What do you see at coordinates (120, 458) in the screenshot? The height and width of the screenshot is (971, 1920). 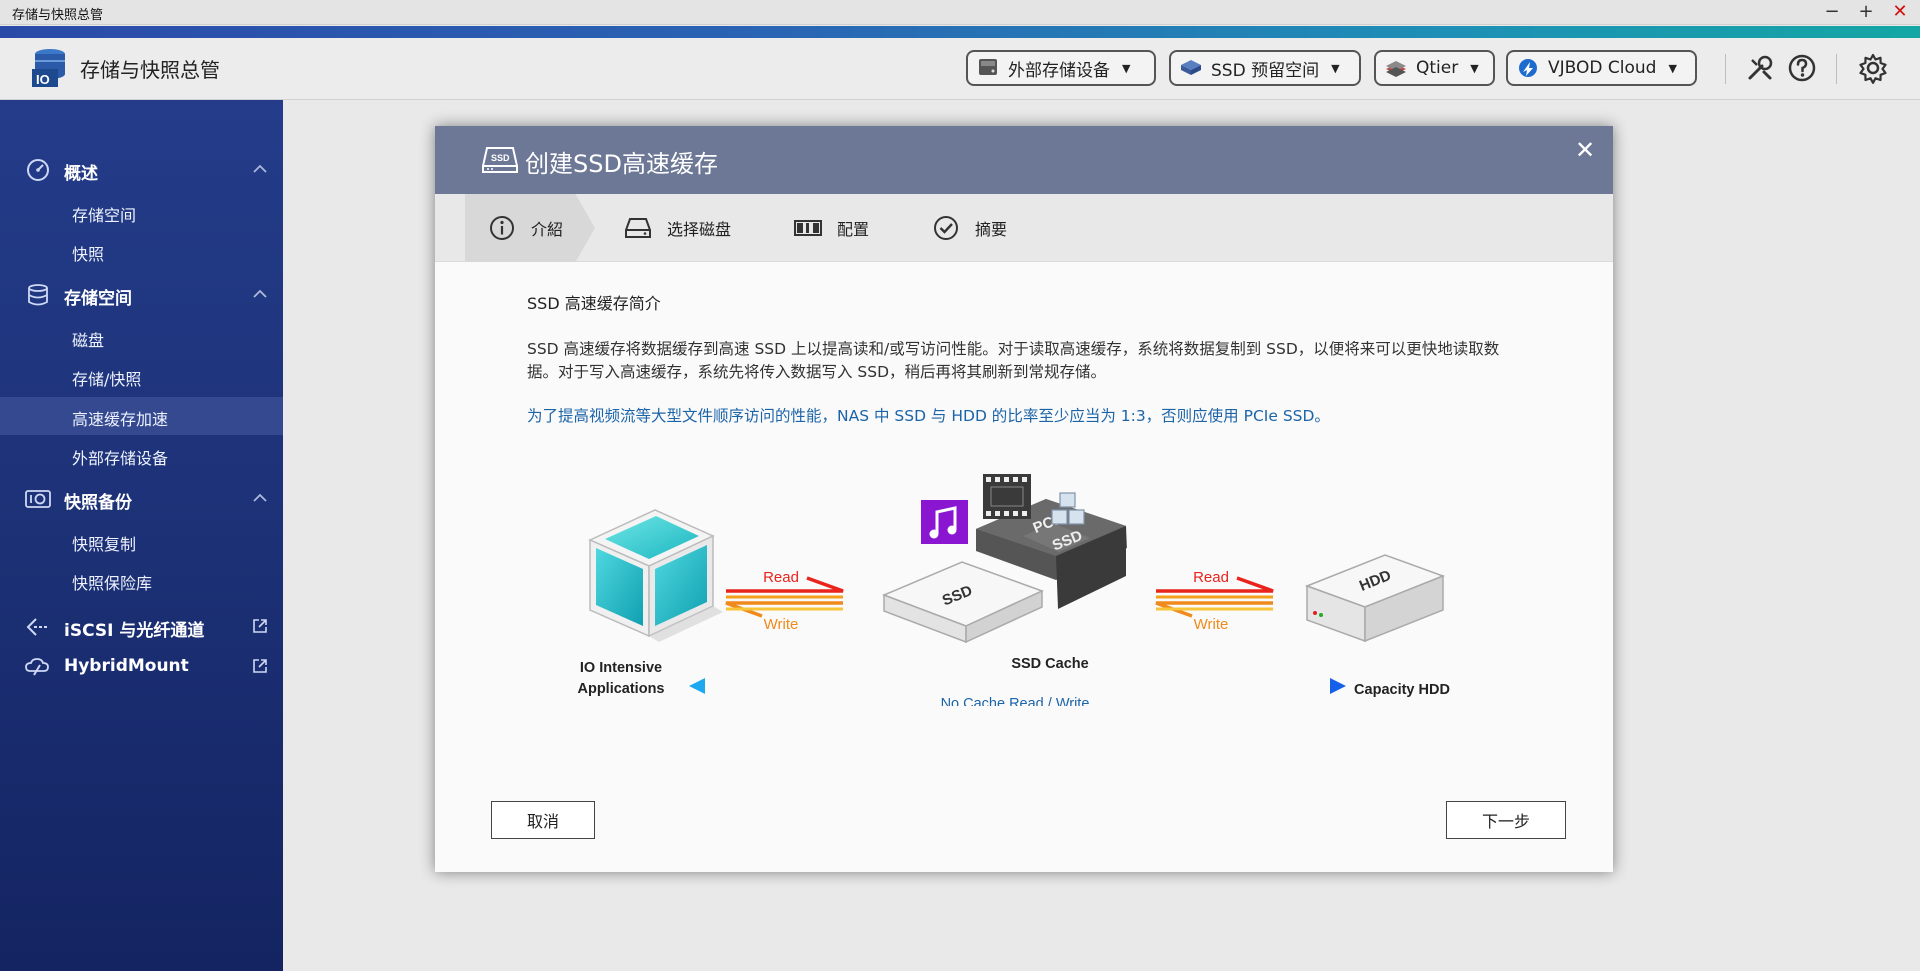 I see `sidebar-item-label: 外部存储设备` at bounding box center [120, 458].